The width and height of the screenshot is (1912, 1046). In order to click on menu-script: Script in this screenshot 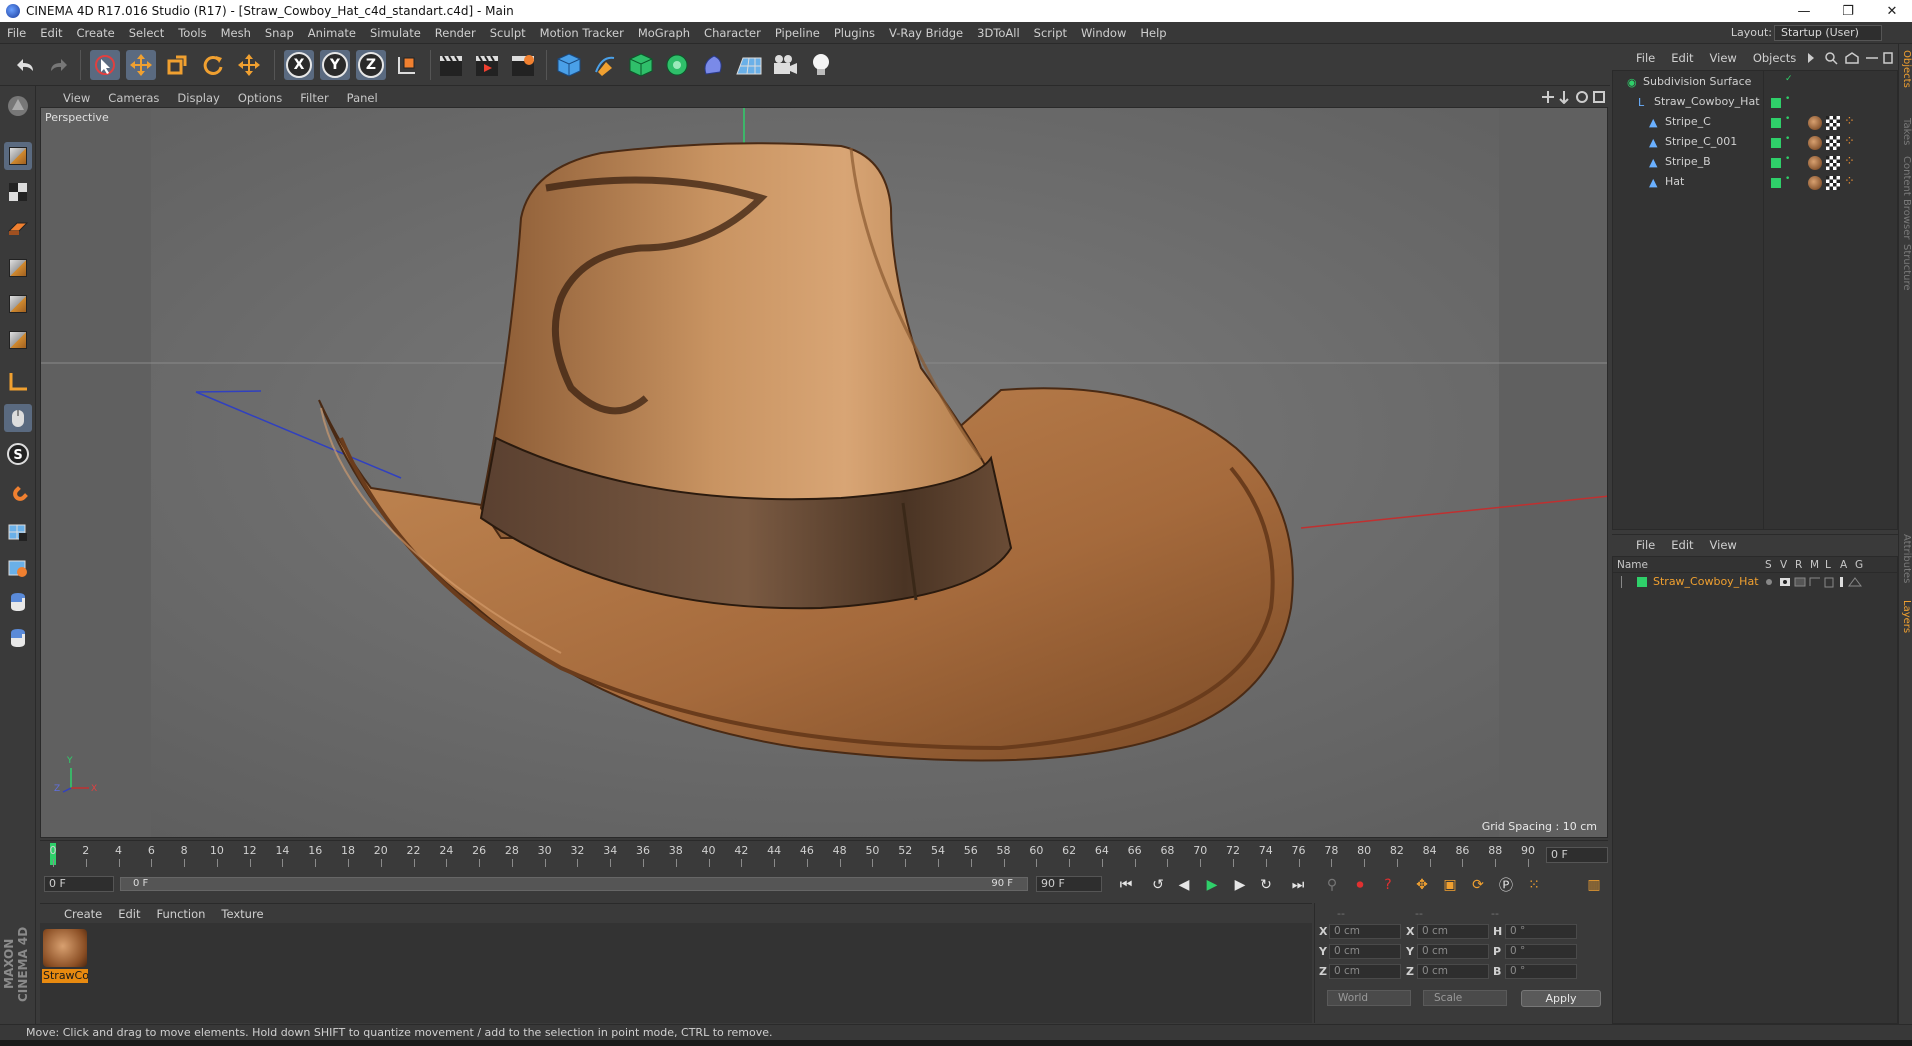, I will do `click(1050, 33)`.